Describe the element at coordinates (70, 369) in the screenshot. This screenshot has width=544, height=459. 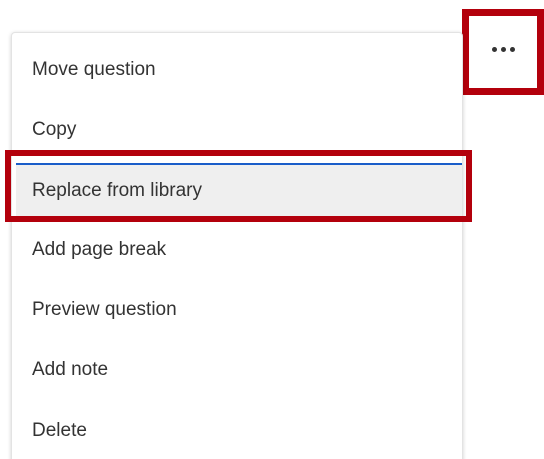
I see `menu-item-label: Add note` at that location.